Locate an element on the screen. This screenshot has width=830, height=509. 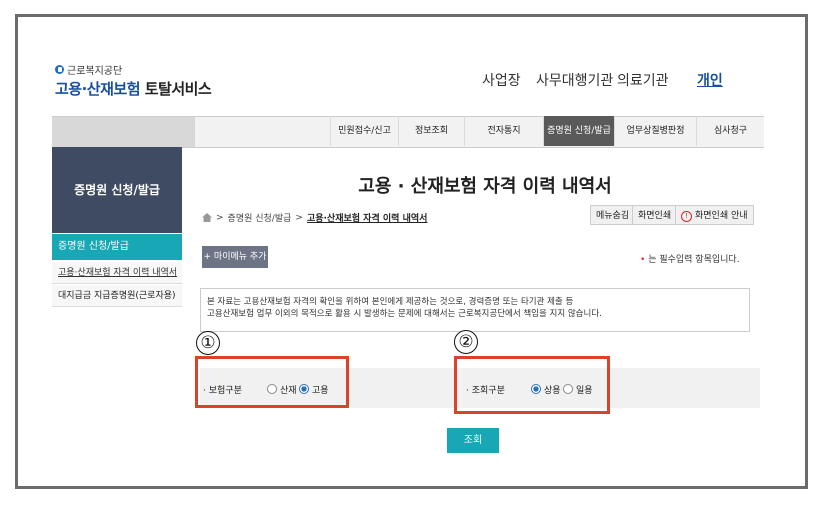
radio-daily is located at coordinates (568, 389).